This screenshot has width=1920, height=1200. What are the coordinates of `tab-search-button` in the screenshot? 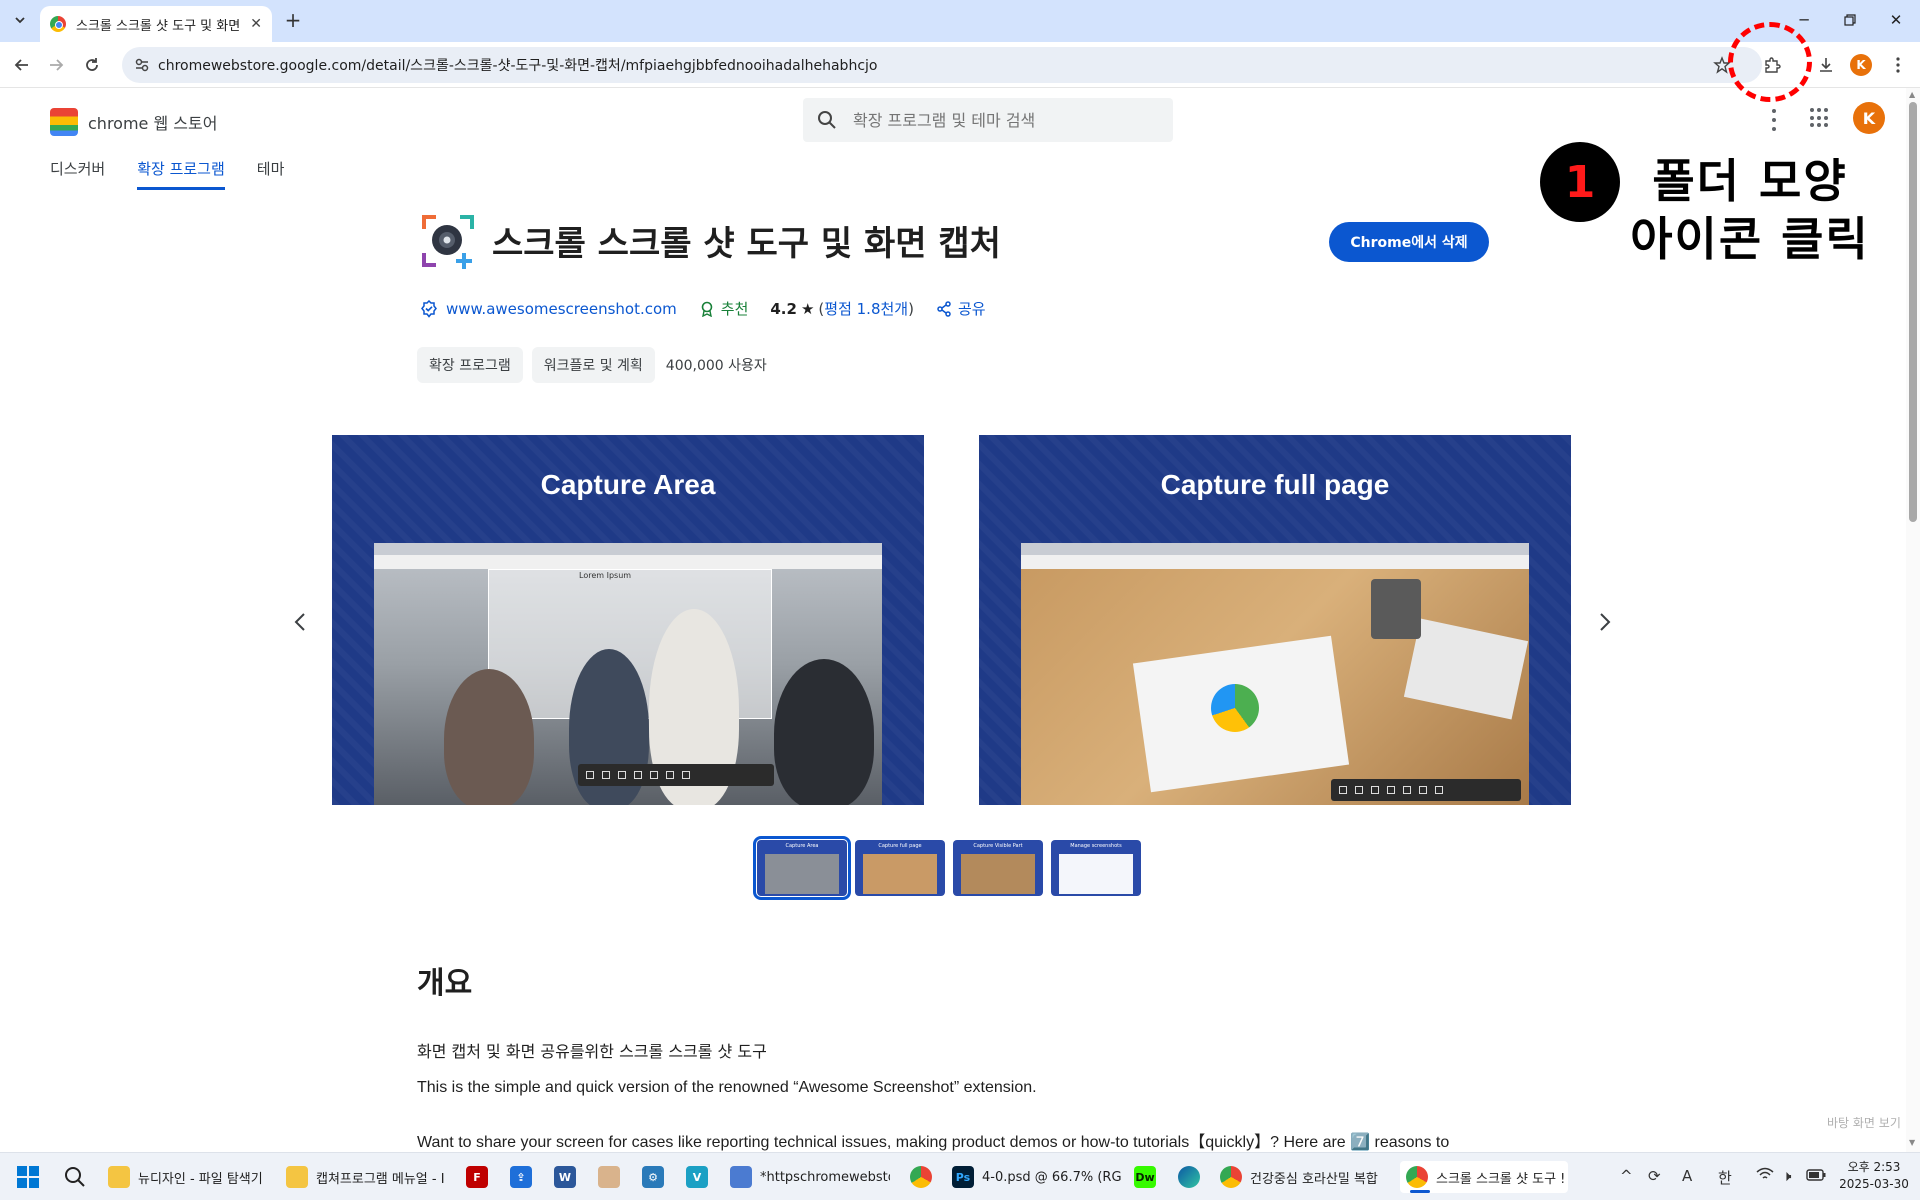 It's located at (20, 20).